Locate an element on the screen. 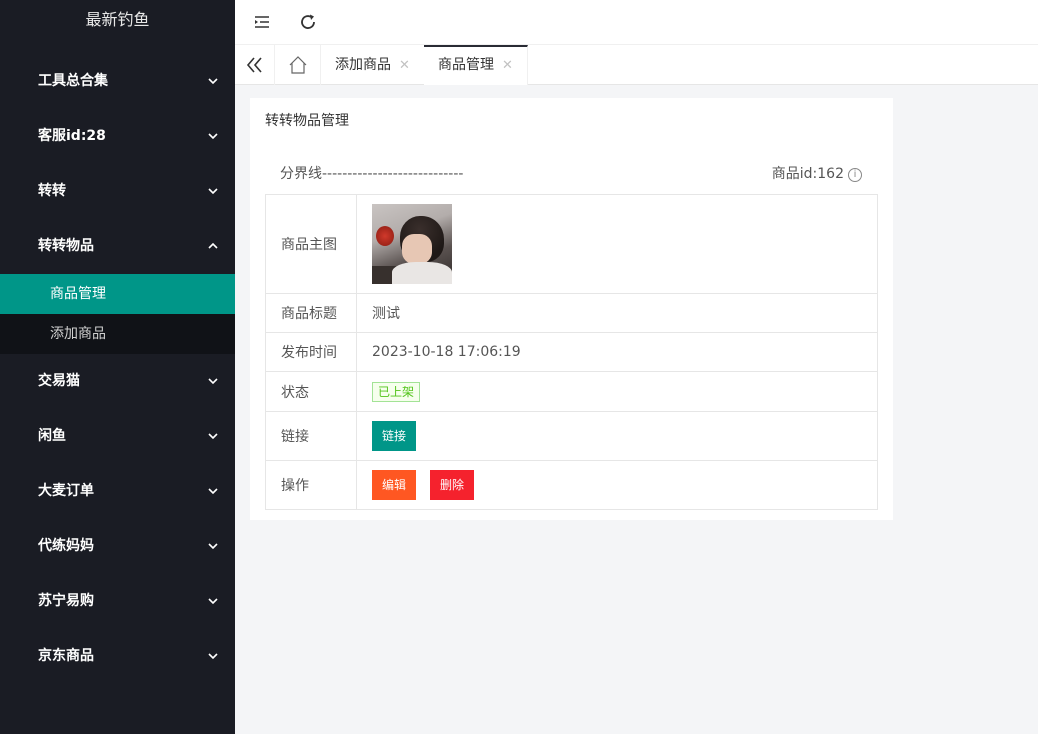 The image size is (1038, 734). tabs-scroll-left-button is located at coordinates (255, 65).